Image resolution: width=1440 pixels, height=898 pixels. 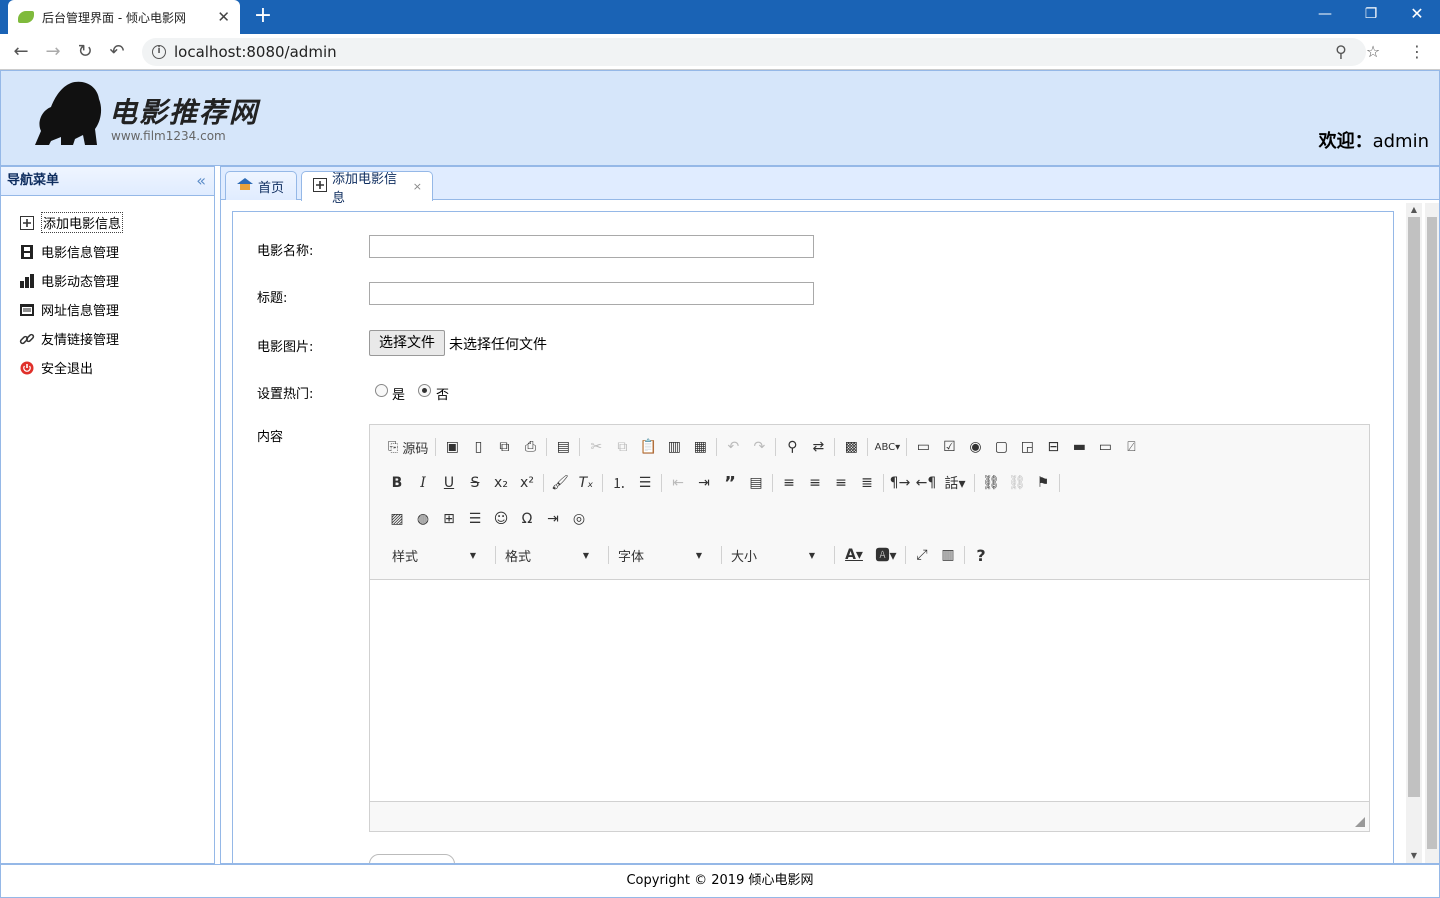 I want to click on redo-icon: ↷, so click(x=759, y=447).